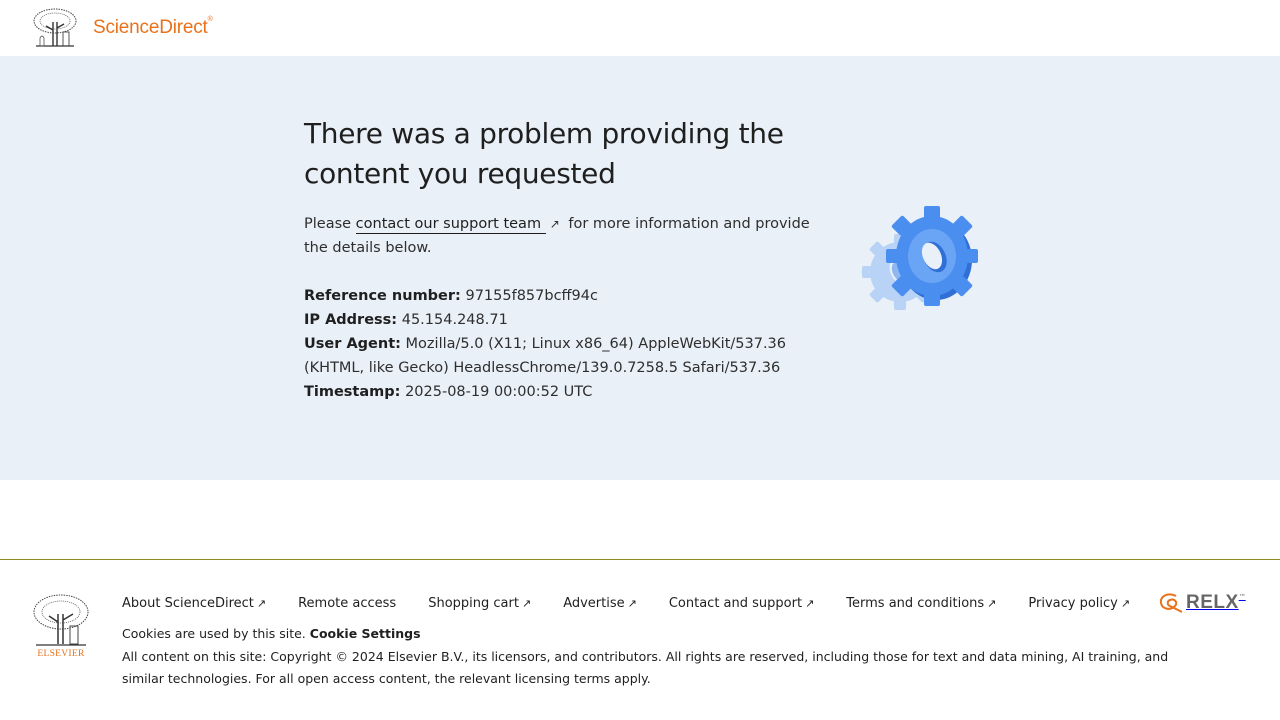 The width and height of the screenshot is (1280, 720). What do you see at coordinates (365, 633) in the screenshot?
I see `cookie-settings-button: Cookie Settings` at bounding box center [365, 633].